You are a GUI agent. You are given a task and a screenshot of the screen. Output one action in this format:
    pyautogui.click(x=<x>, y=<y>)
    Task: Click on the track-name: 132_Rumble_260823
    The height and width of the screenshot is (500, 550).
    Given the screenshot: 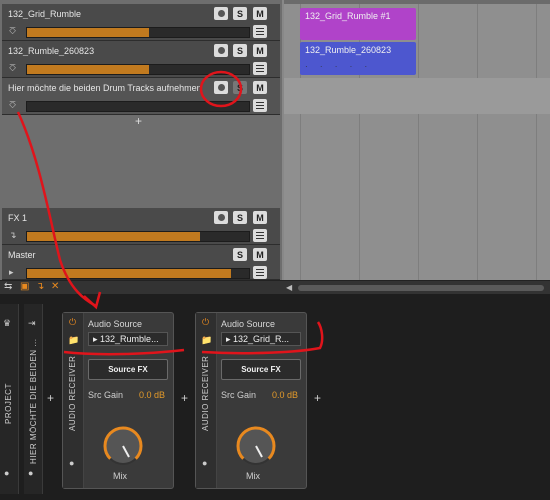 What is the action you would take?
    pyautogui.click(x=105, y=51)
    